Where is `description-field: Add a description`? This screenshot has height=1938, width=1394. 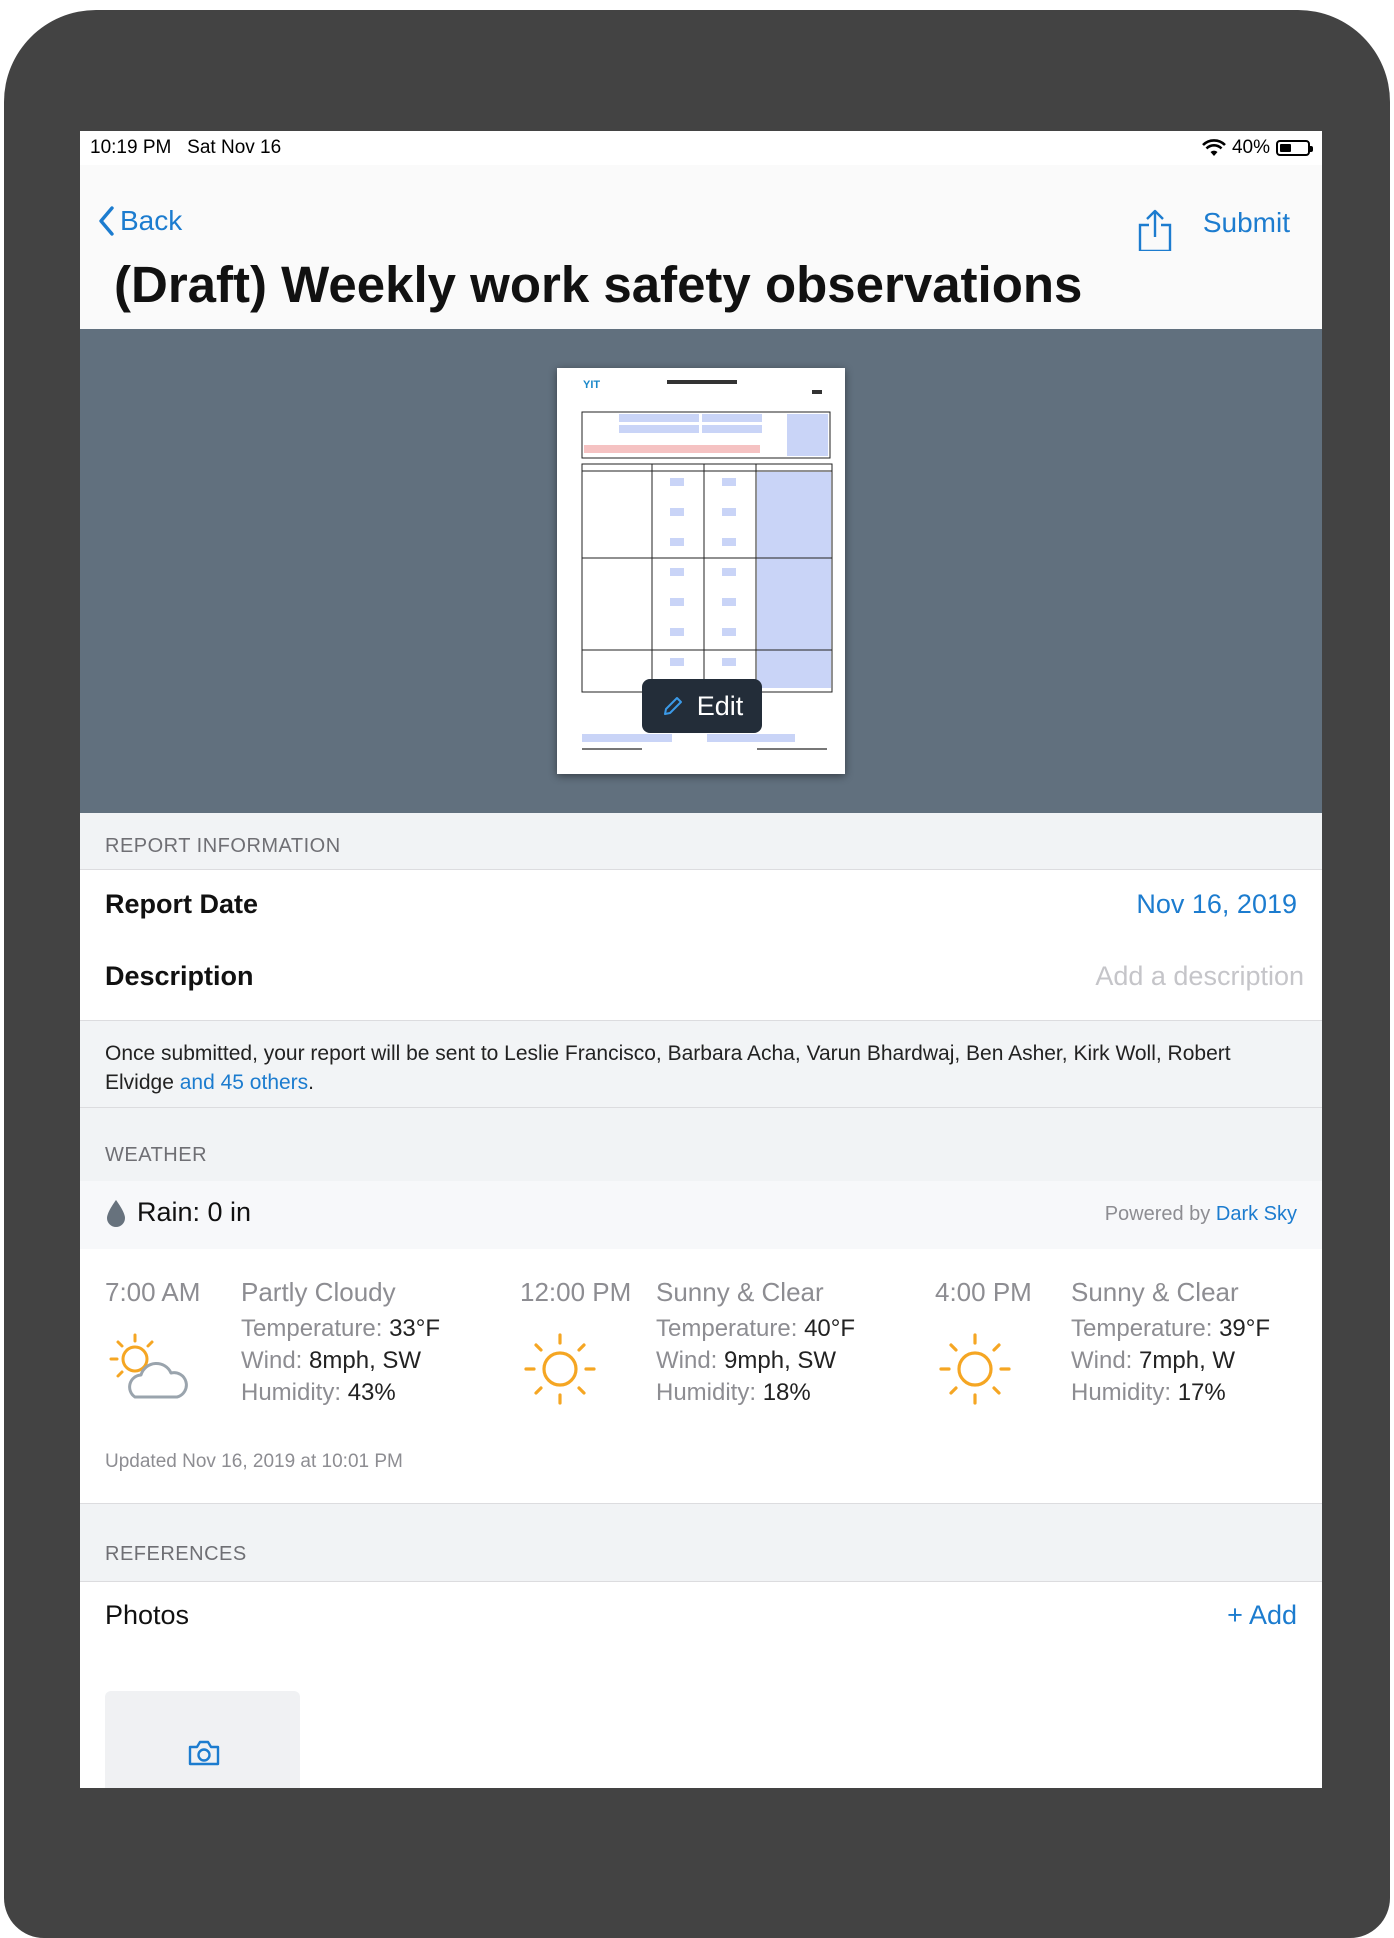
description-field: Add a description is located at coordinates (1199, 976).